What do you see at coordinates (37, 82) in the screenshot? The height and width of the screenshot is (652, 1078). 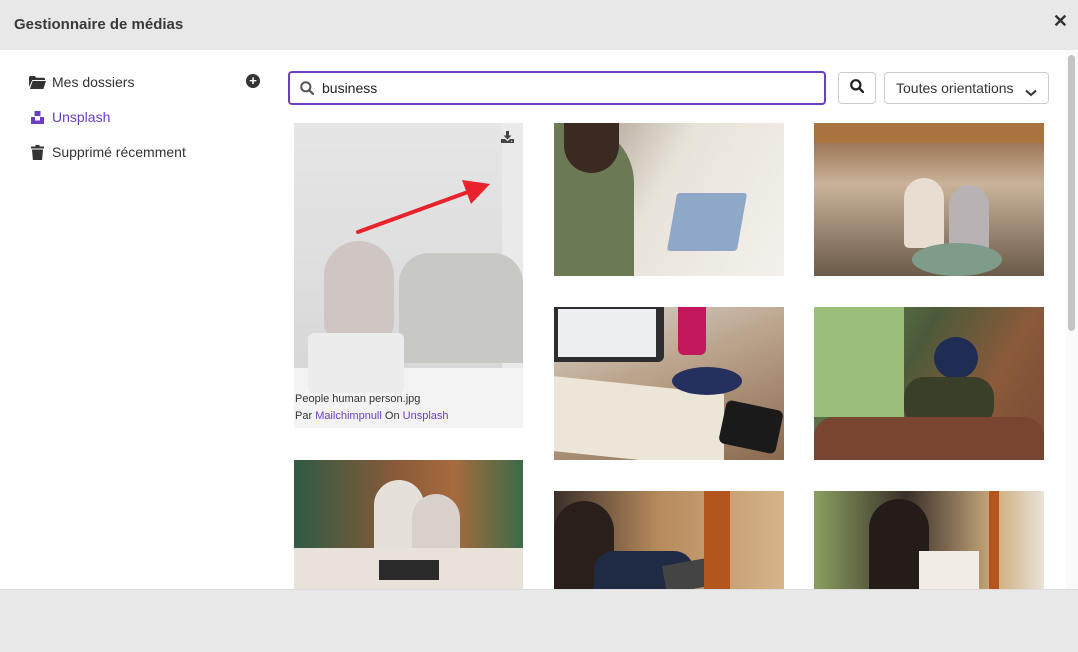 I see `folder-icon` at bounding box center [37, 82].